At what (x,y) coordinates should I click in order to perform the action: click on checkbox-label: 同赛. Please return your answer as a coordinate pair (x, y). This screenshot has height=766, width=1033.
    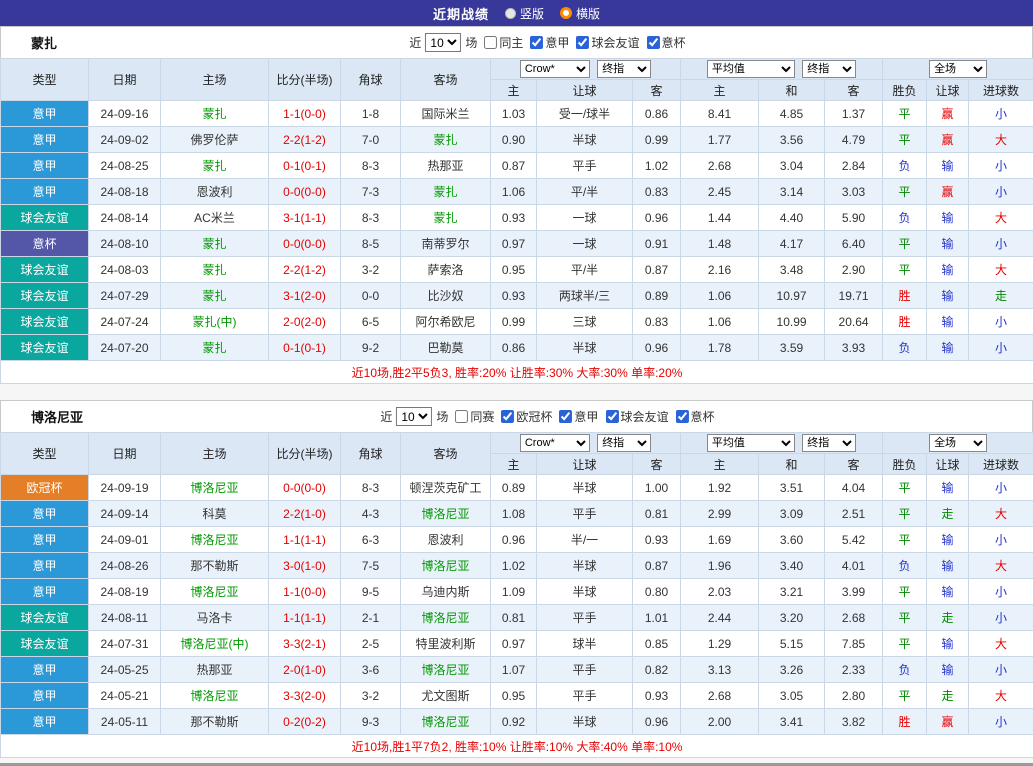
    Looking at the image, I should click on (482, 416).